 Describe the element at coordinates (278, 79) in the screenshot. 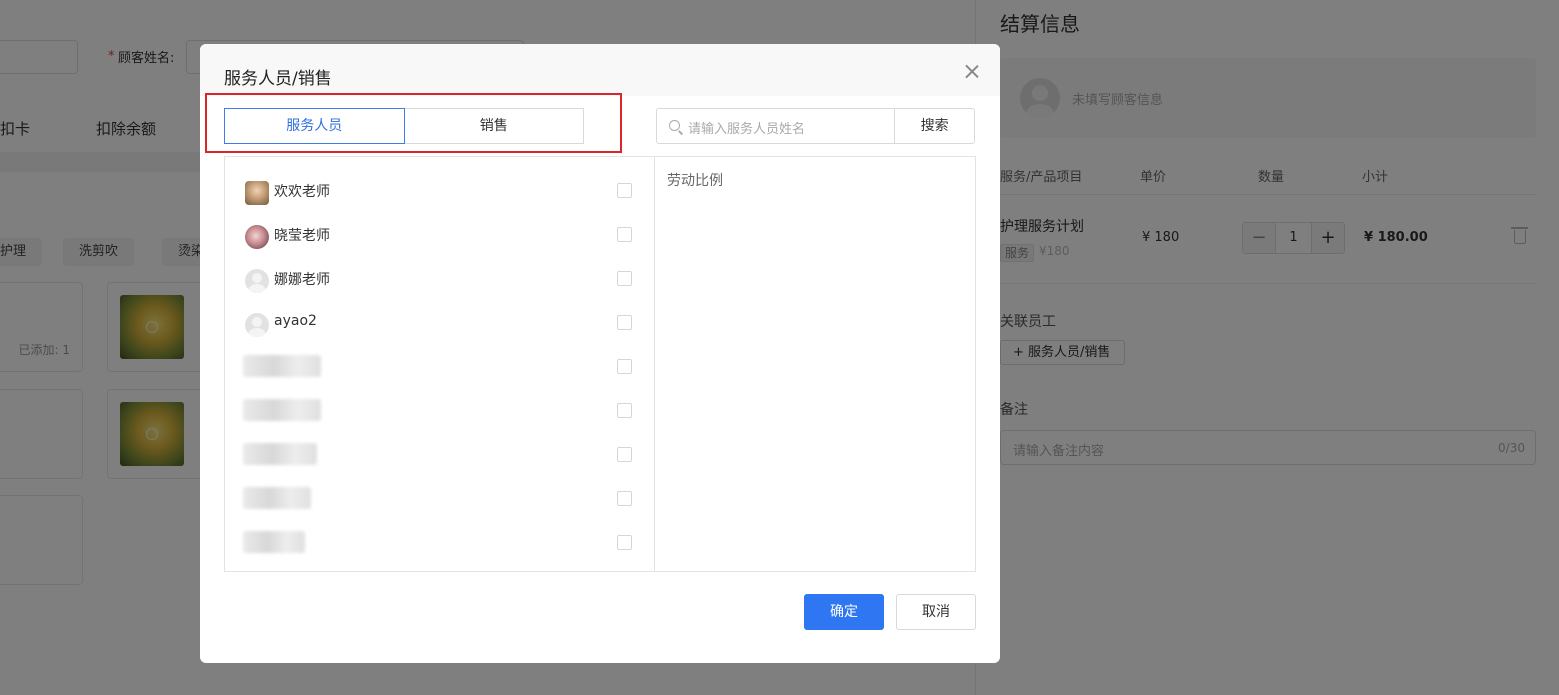

I see `dialog-title: 服务人员/销售` at that location.